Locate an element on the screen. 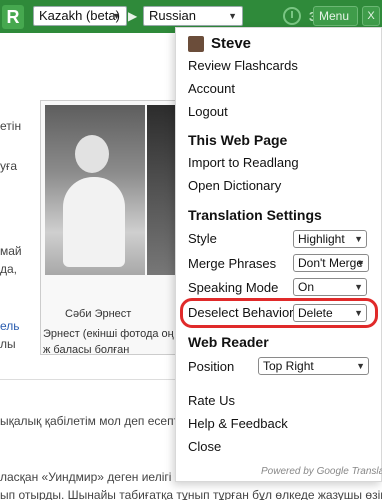 The width and height of the screenshot is (382, 500). target-language-select: Russian ▼ is located at coordinates (193, 16).